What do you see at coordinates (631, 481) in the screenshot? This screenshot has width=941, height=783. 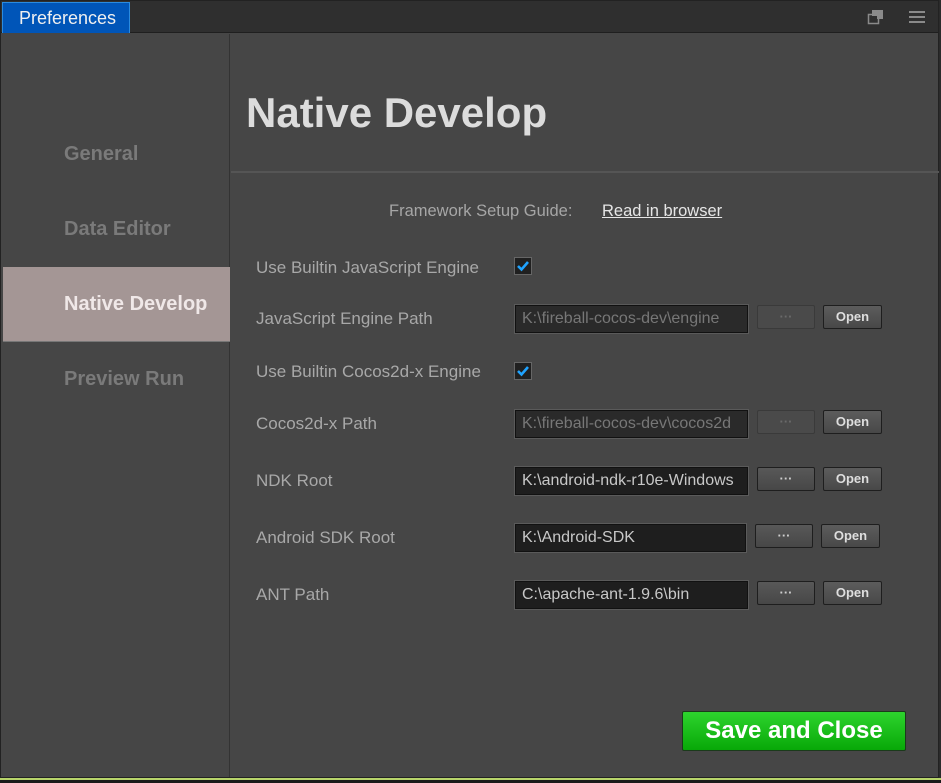 I see `ndk-root-input: K:\android-ndk-r10e-Windows` at bounding box center [631, 481].